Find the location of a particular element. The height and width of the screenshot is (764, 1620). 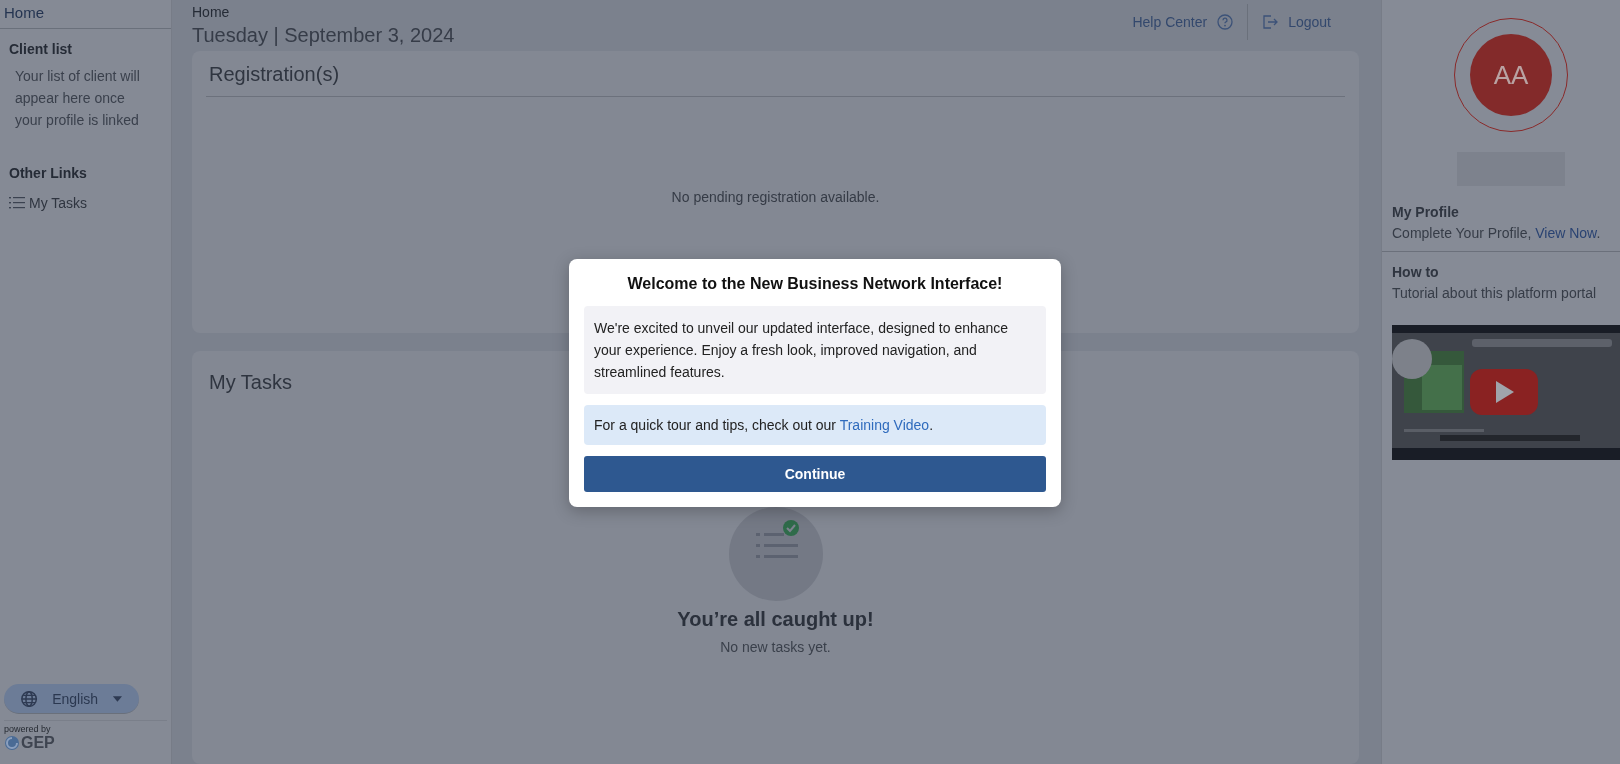

section-title: How to is located at coordinates (1416, 272).